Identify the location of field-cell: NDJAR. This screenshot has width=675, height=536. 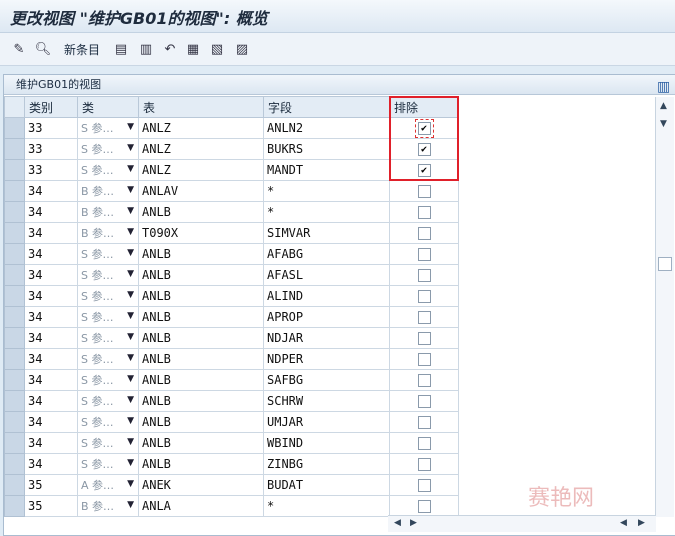
(326, 338).